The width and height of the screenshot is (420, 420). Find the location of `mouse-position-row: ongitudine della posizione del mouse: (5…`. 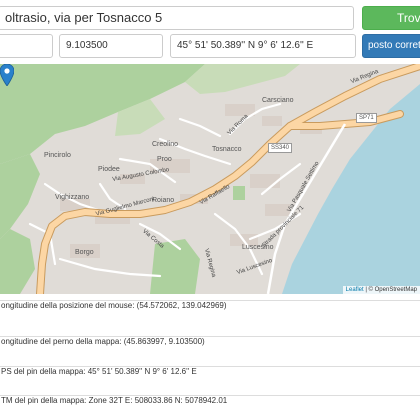

mouse-position-row: ongitudine della posizione del mouse: (5… is located at coordinates (210, 305).